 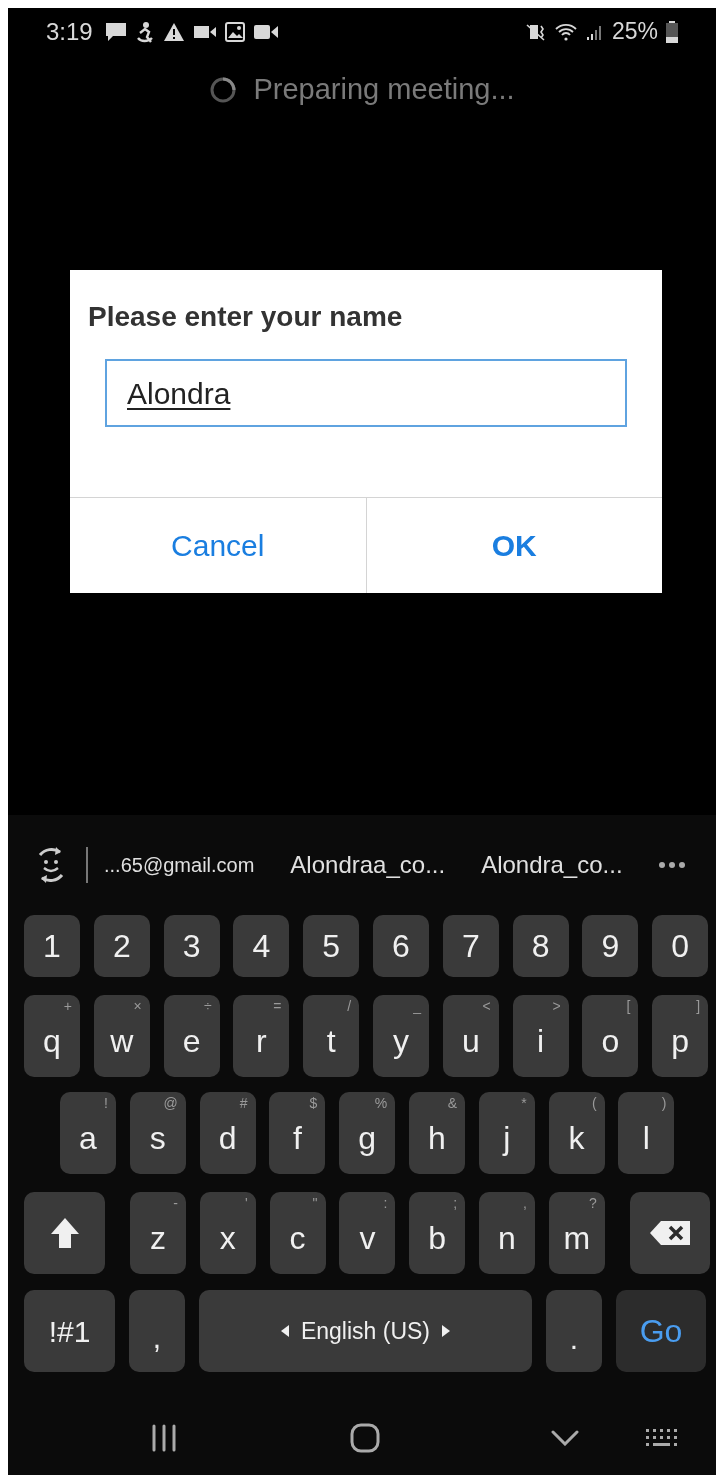 What do you see at coordinates (349, 1006) in the screenshot?
I see `key-hint: /` at bounding box center [349, 1006].